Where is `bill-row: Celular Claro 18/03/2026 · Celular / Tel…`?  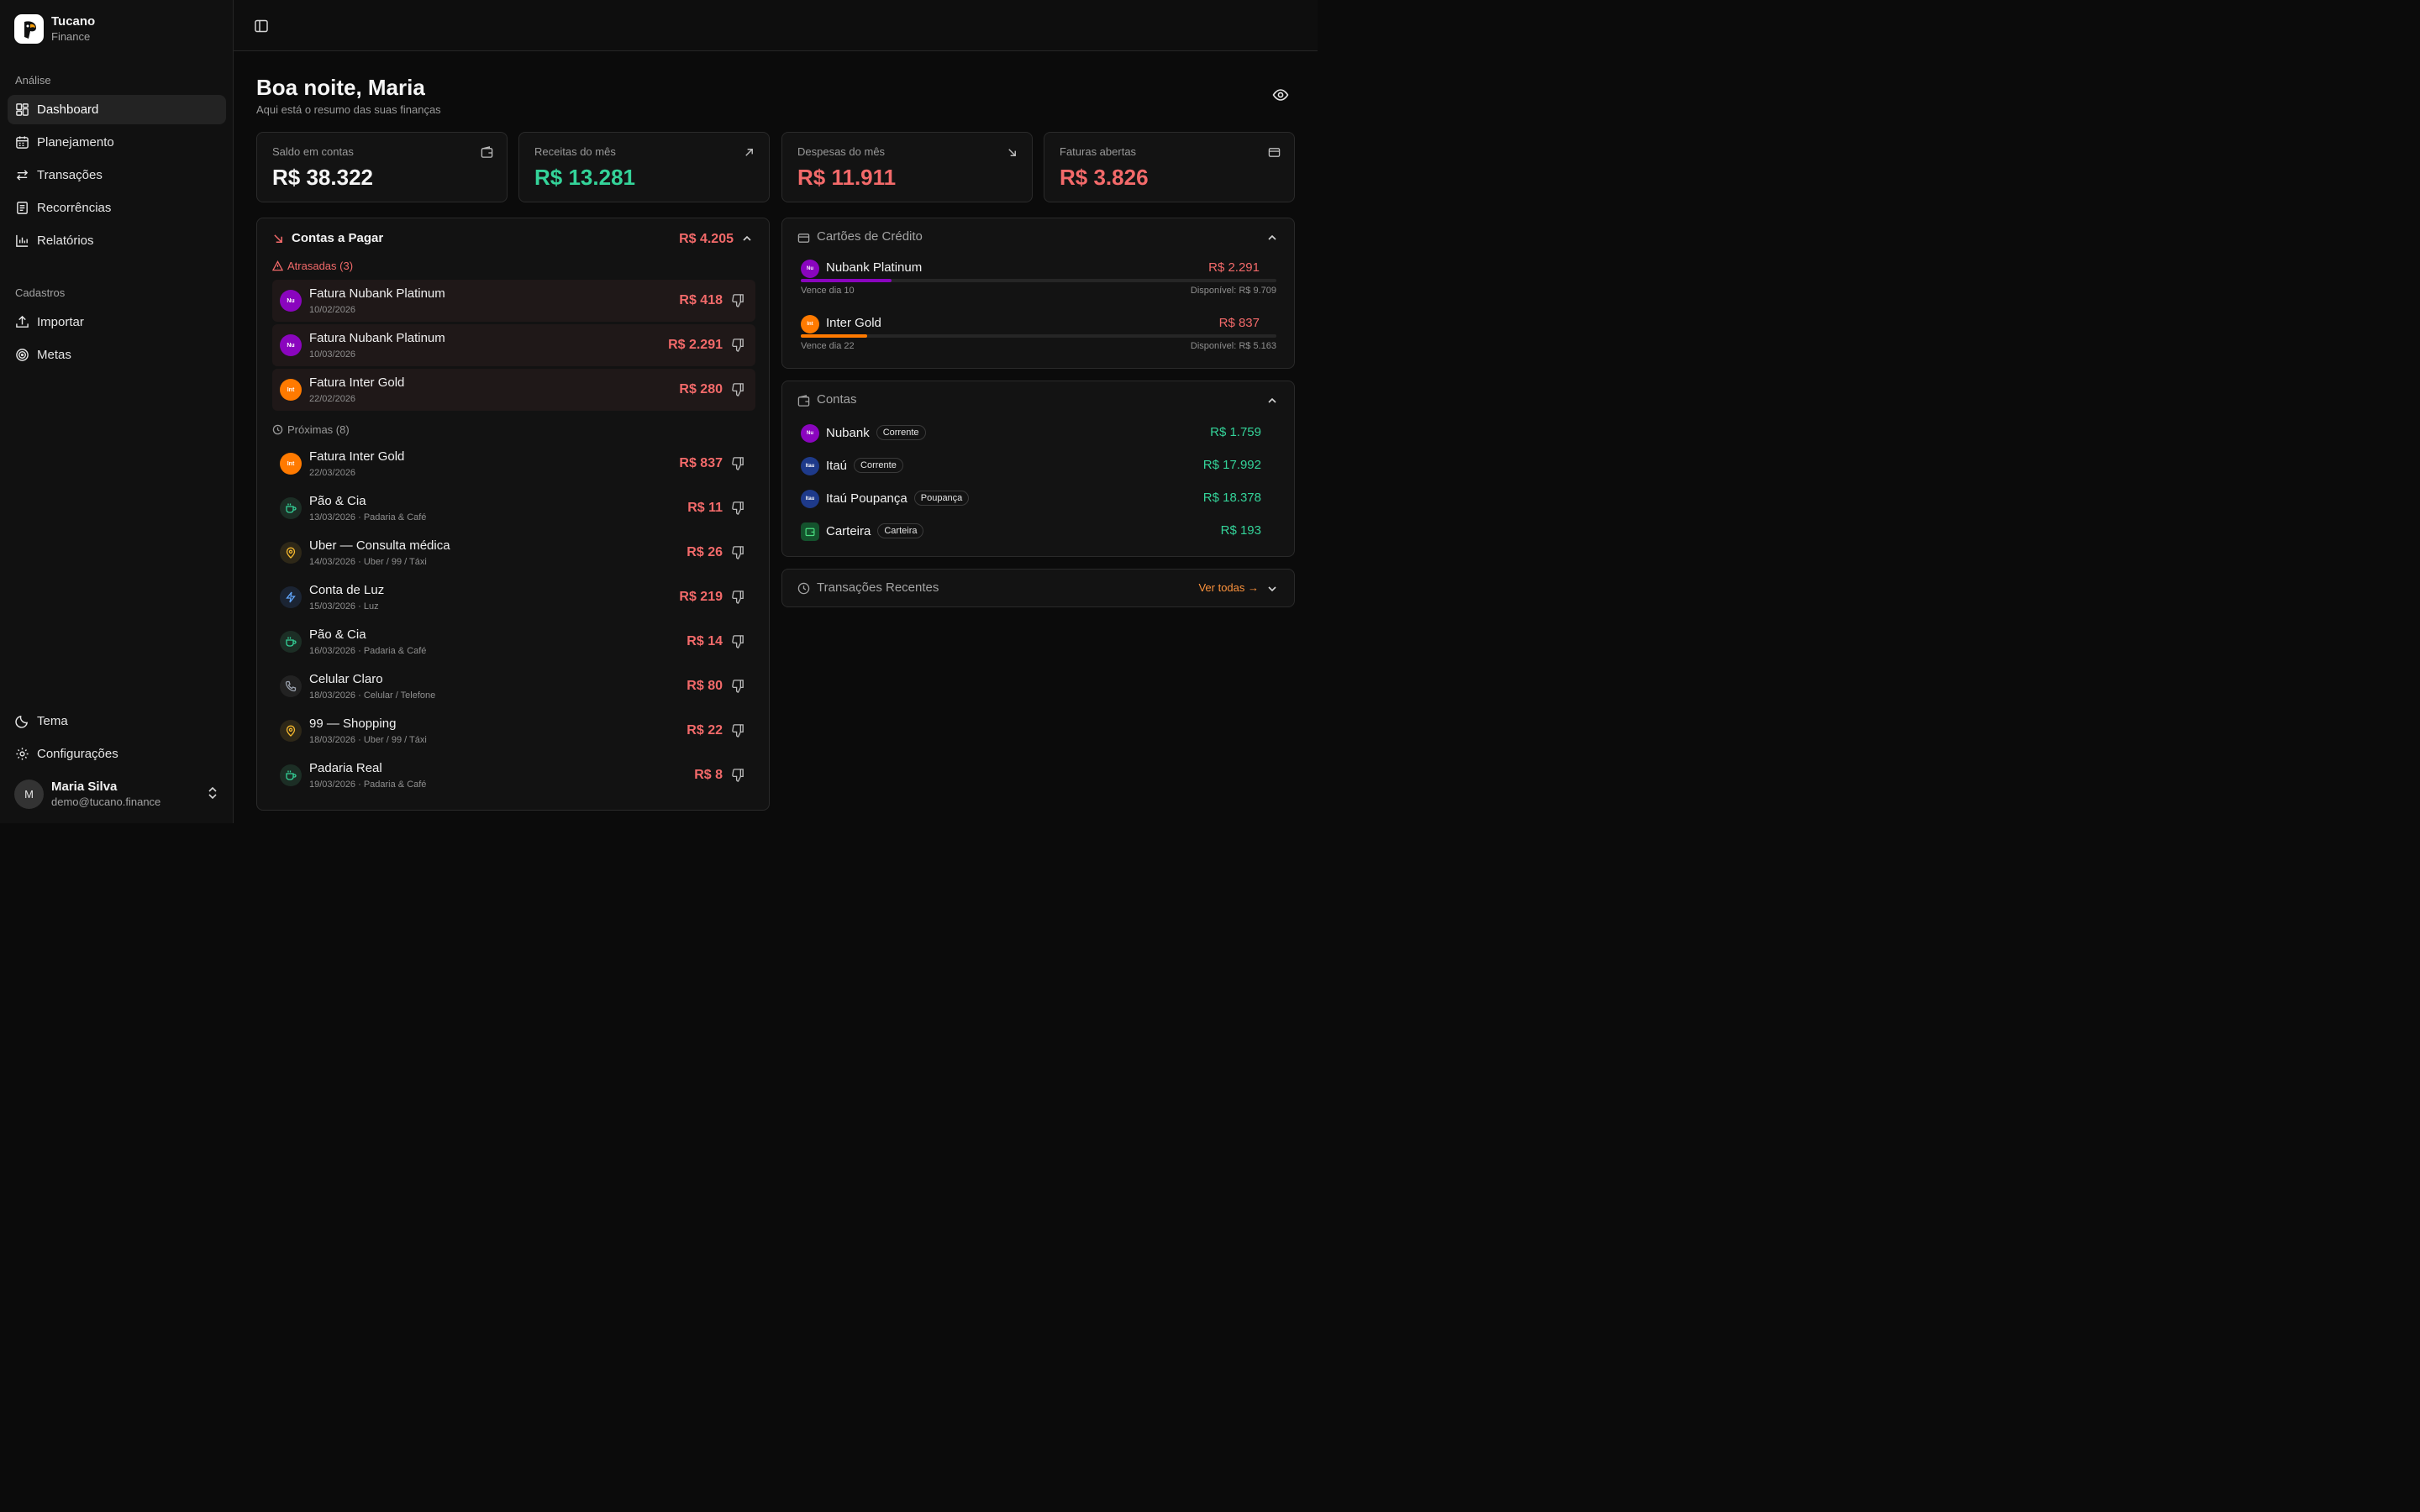
bill-row: Celular Claro 18/03/2026 · Celular / Tel… is located at coordinates (513, 686).